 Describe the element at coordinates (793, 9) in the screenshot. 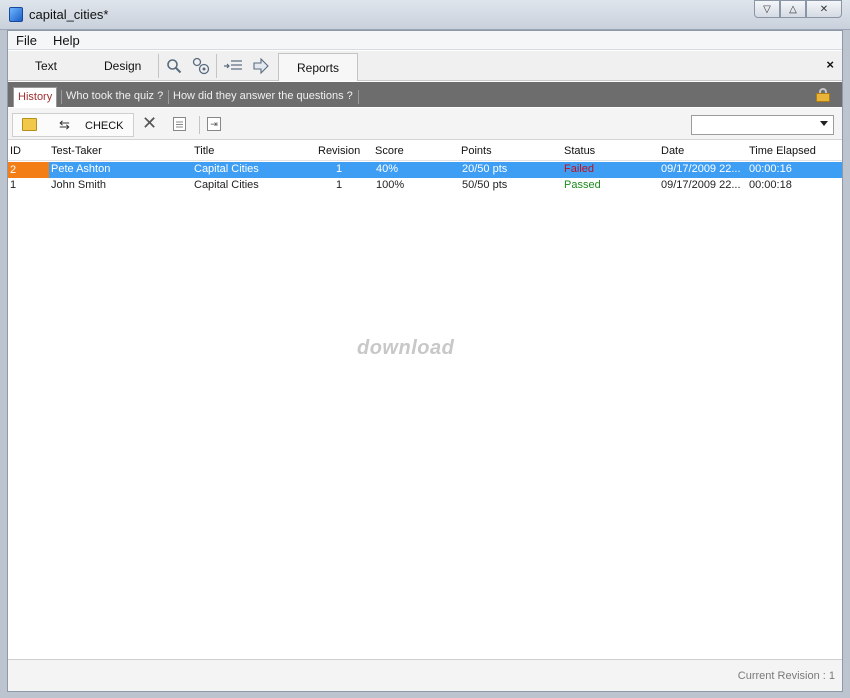

I see `restore-button: △` at that location.